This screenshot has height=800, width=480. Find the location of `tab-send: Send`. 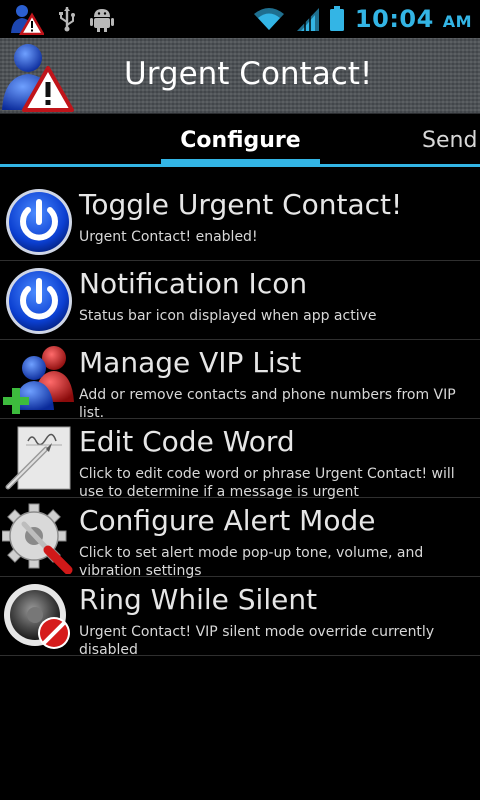

tab-send: Send is located at coordinates (449, 140).